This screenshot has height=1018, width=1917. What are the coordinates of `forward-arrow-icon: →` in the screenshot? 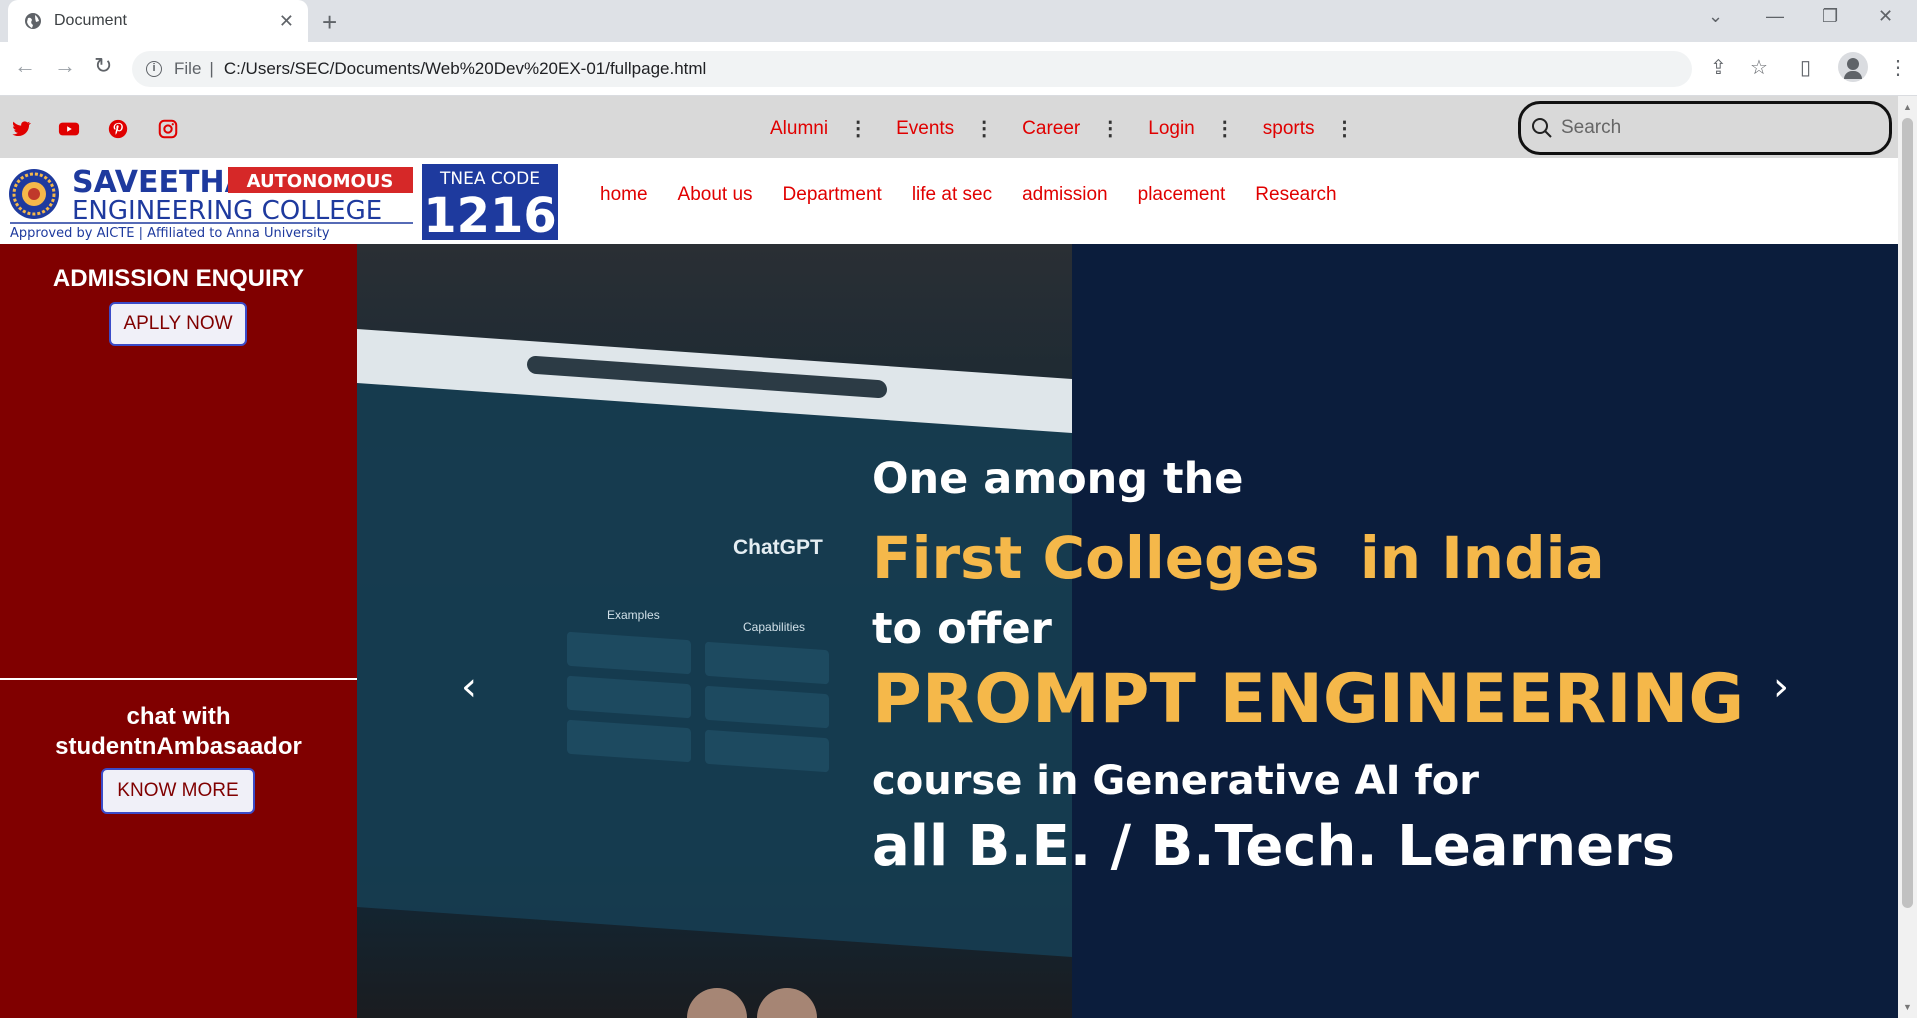 It's located at (65, 66).